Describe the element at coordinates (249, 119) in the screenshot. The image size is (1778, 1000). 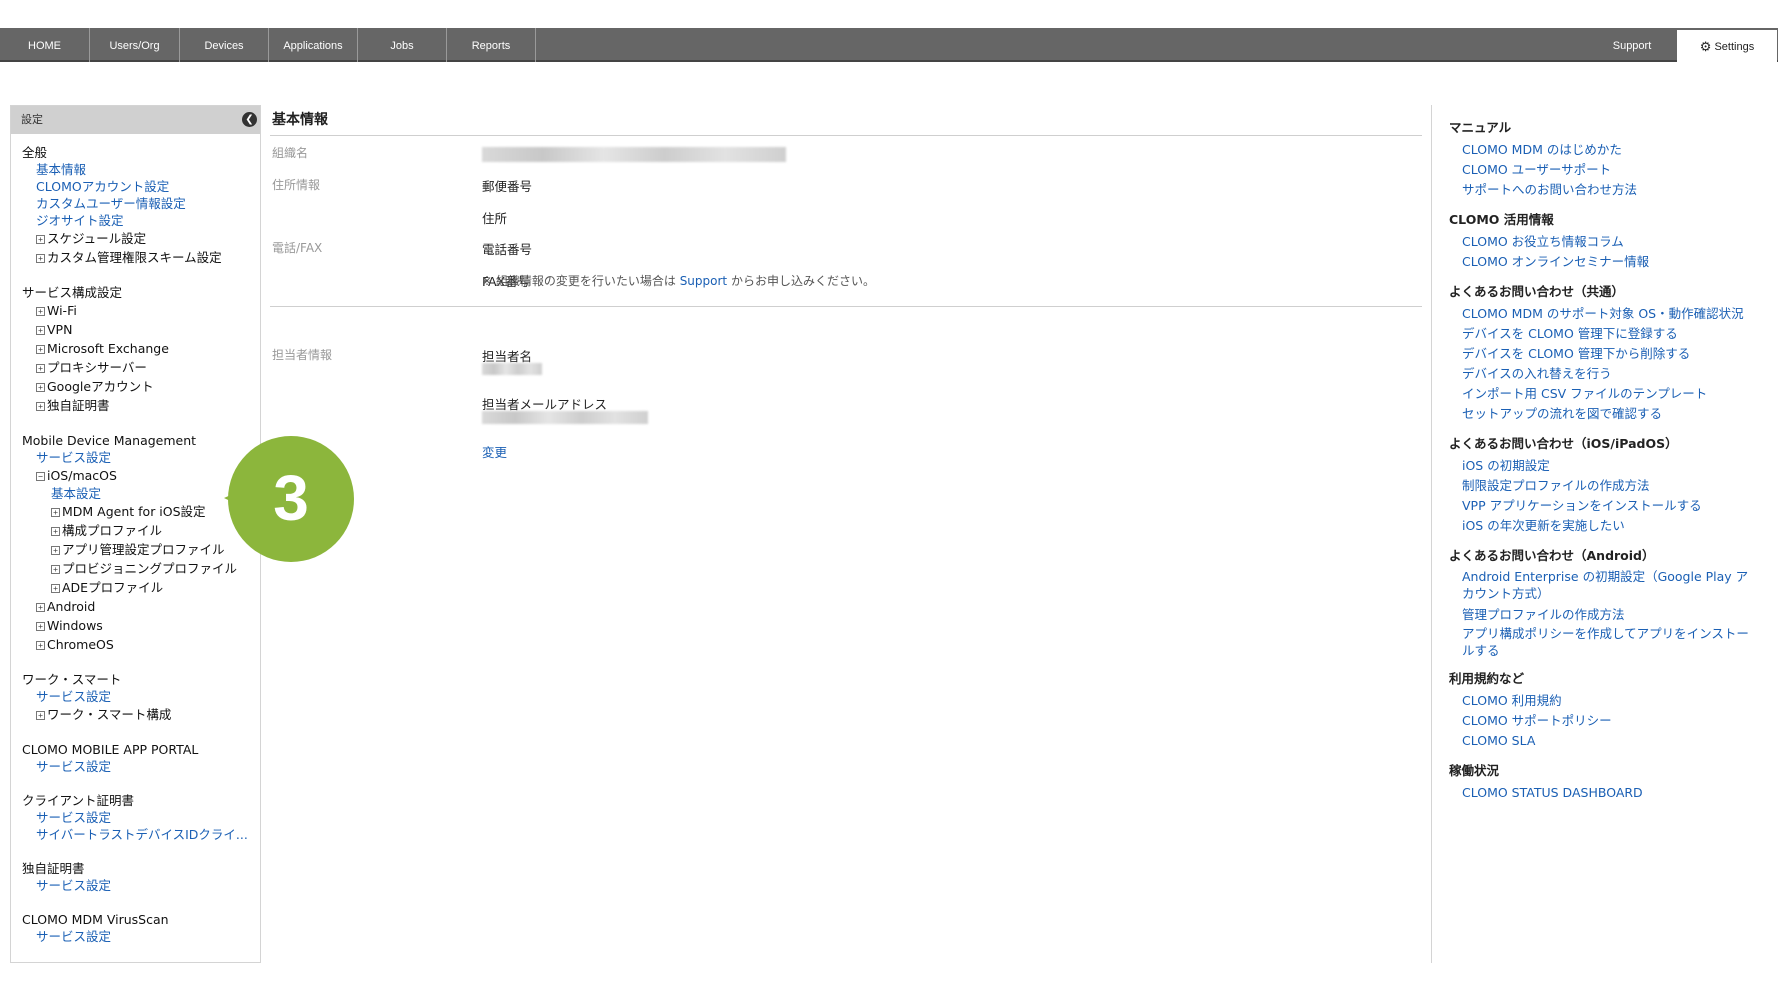
I see `collapse-sidebar-icon: ❮` at that location.